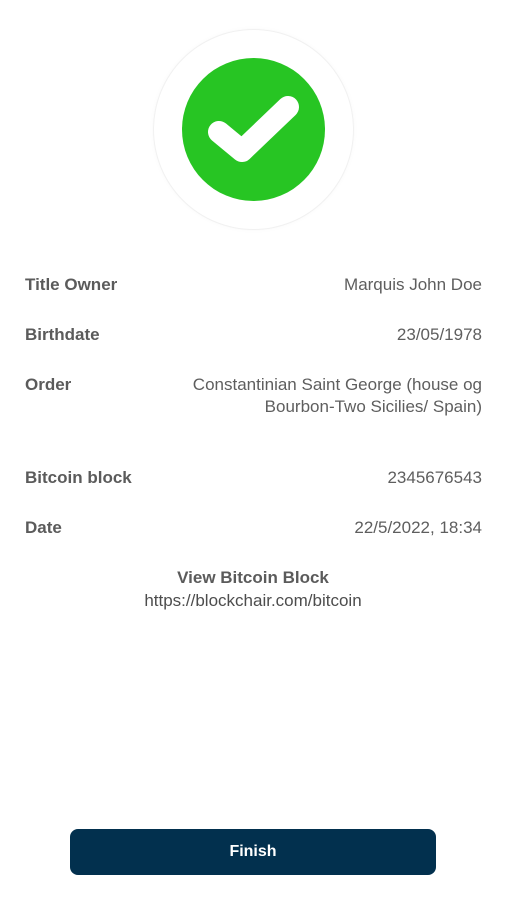 The image size is (506, 900). Describe the element at coordinates (253, 528) in the screenshot. I see `detail-row-date: Date 22/5/2022, 18:34` at that location.